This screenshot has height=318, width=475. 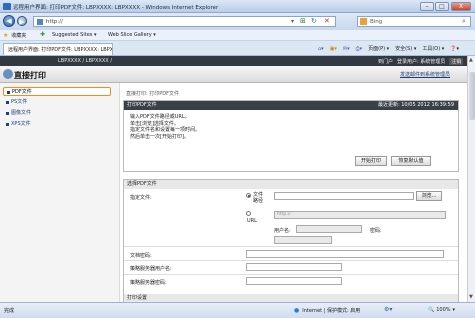 I want to click on close-button: X, so click(x=461, y=6).